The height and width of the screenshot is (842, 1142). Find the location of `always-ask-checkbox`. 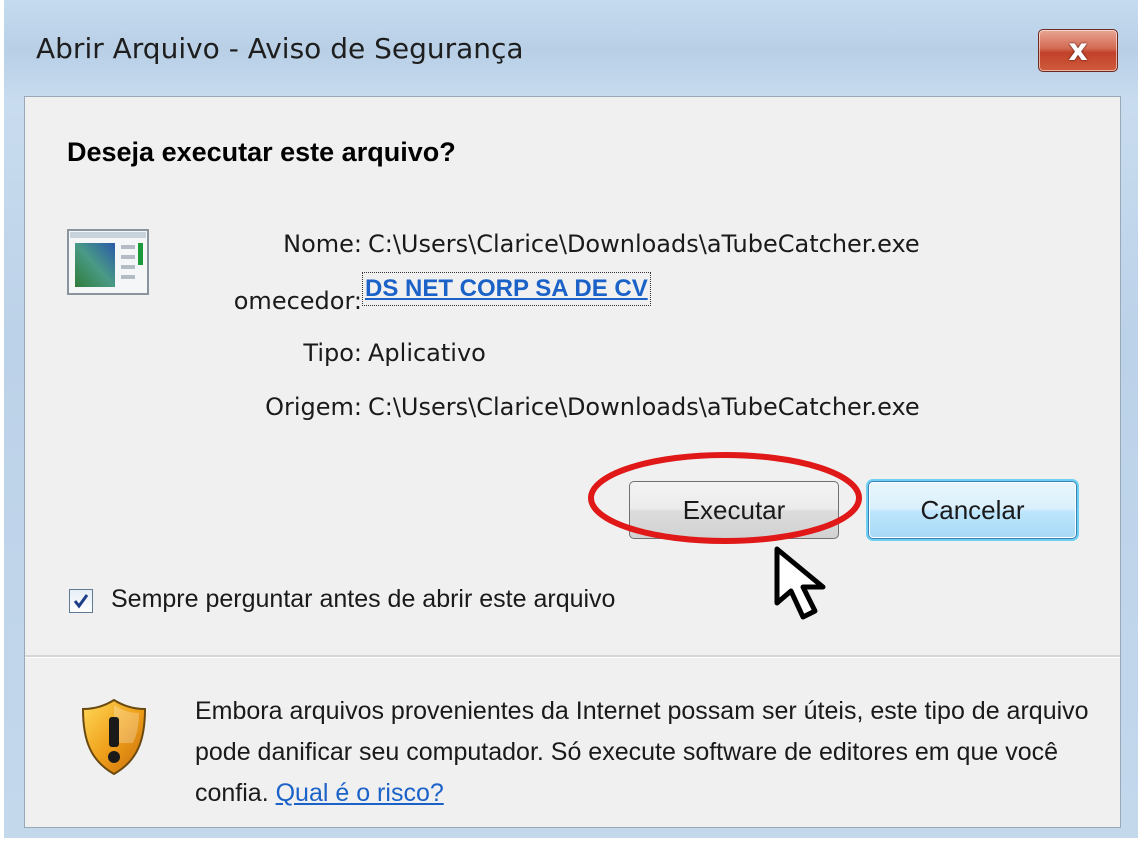

always-ask-checkbox is located at coordinates (81, 601).